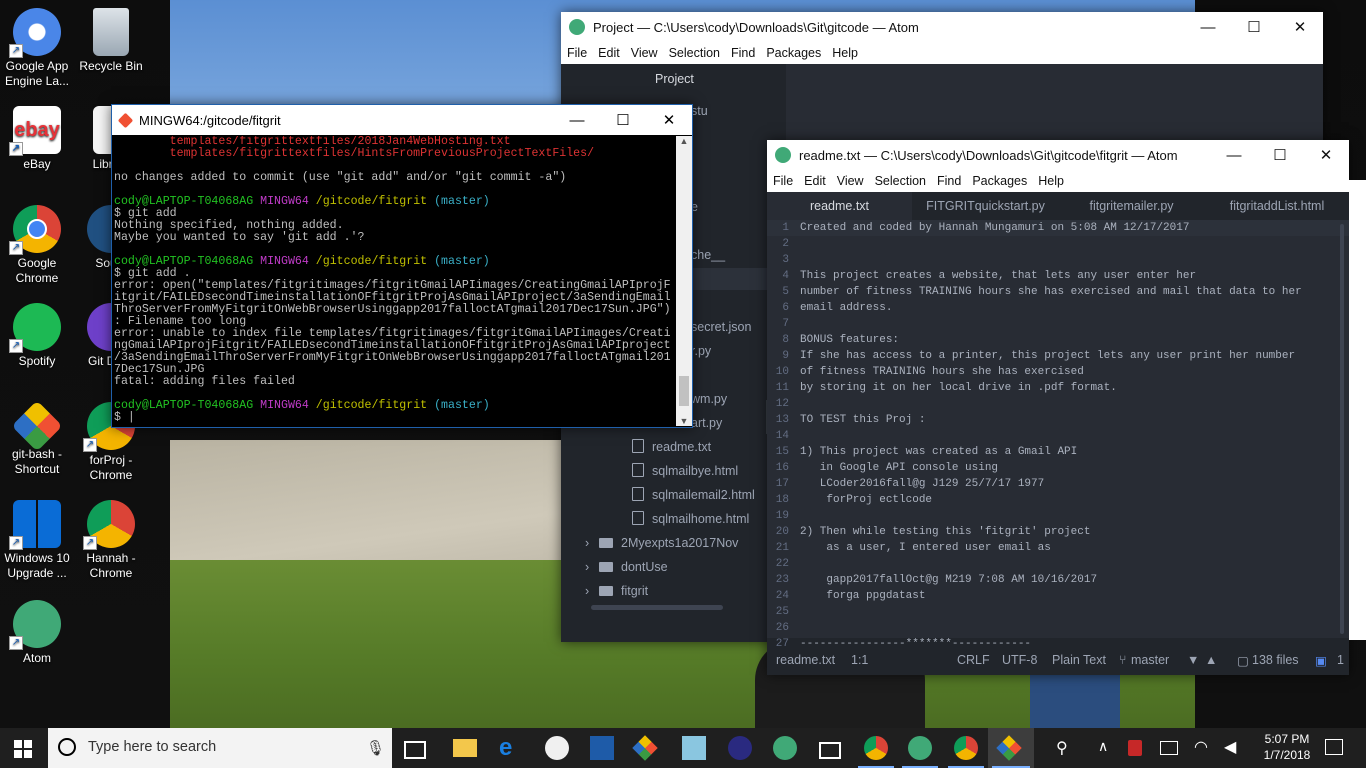 This screenshot has height=768, width=1366. Describe the element at coordinates (602, 748) in the screenshot. I see `powershell-icon` at that location.